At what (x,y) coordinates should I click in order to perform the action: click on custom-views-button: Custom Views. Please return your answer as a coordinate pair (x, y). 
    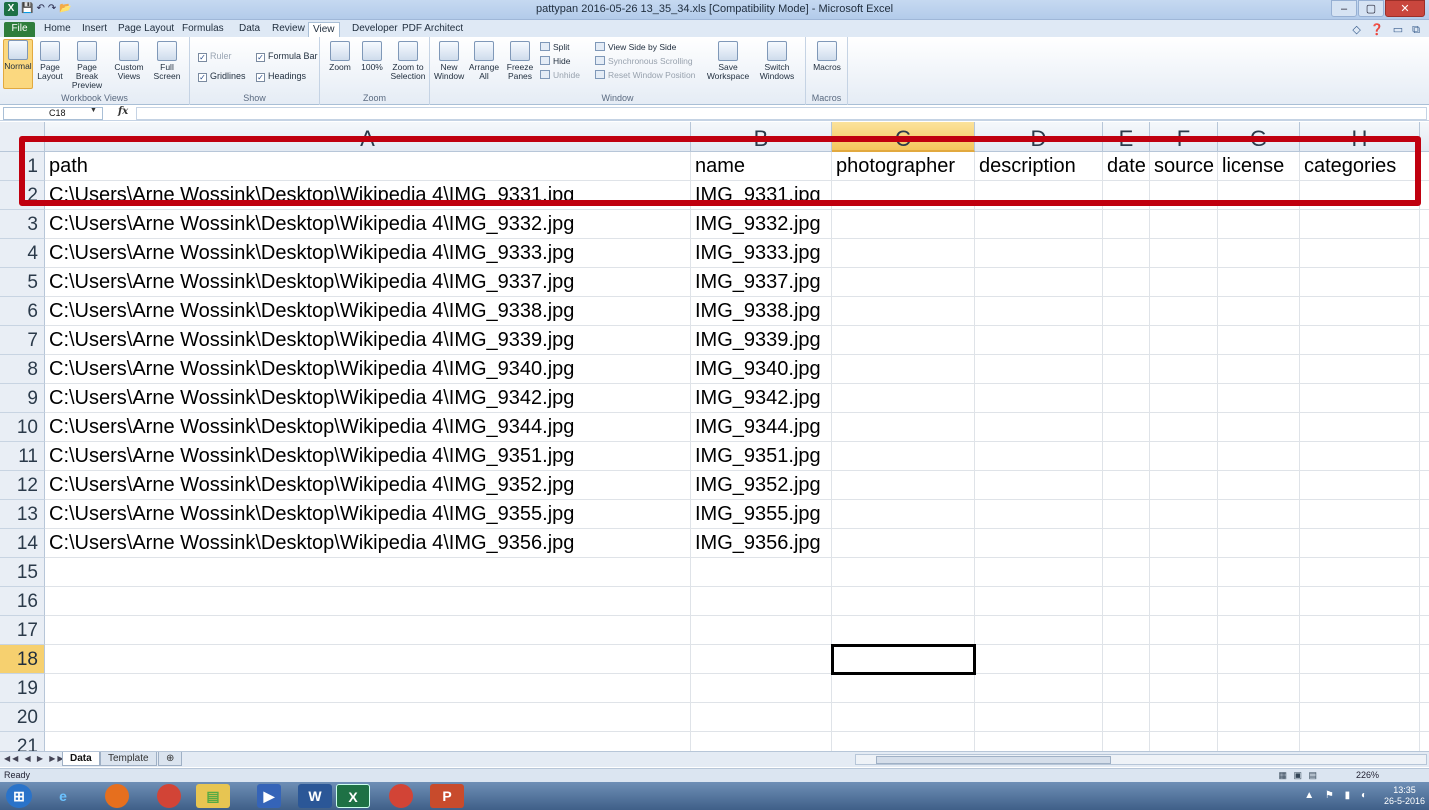
    Looking at the image, I should click on (129, 61).